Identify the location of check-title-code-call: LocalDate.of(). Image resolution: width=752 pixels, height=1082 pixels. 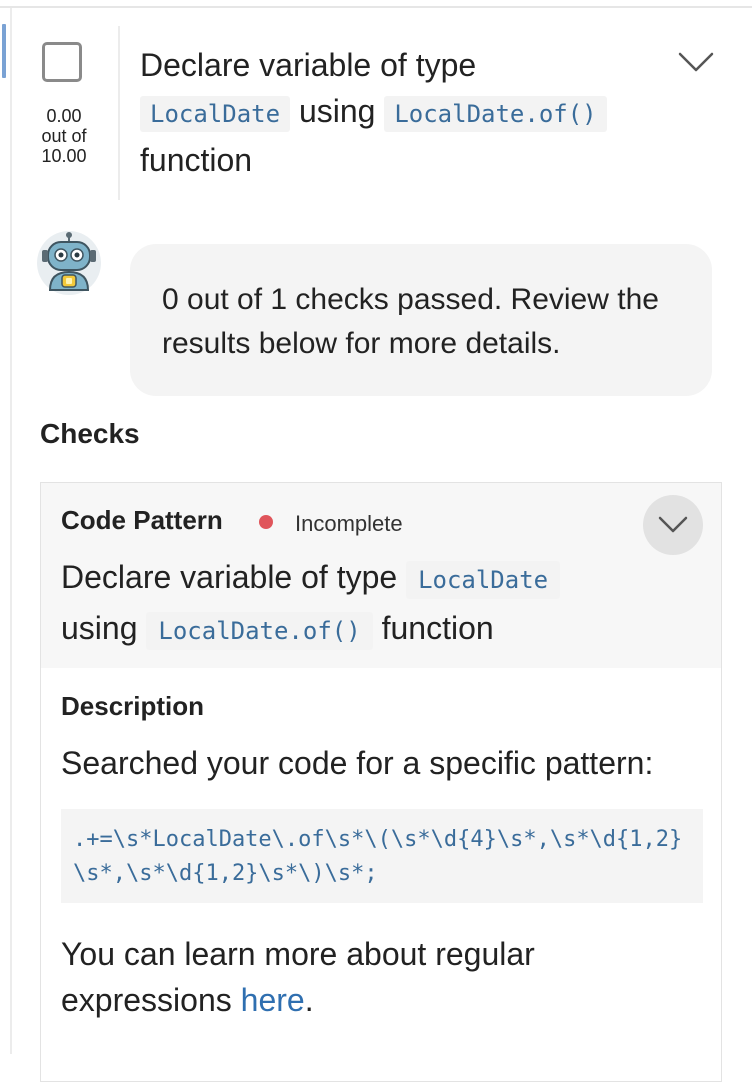
(259, 631).